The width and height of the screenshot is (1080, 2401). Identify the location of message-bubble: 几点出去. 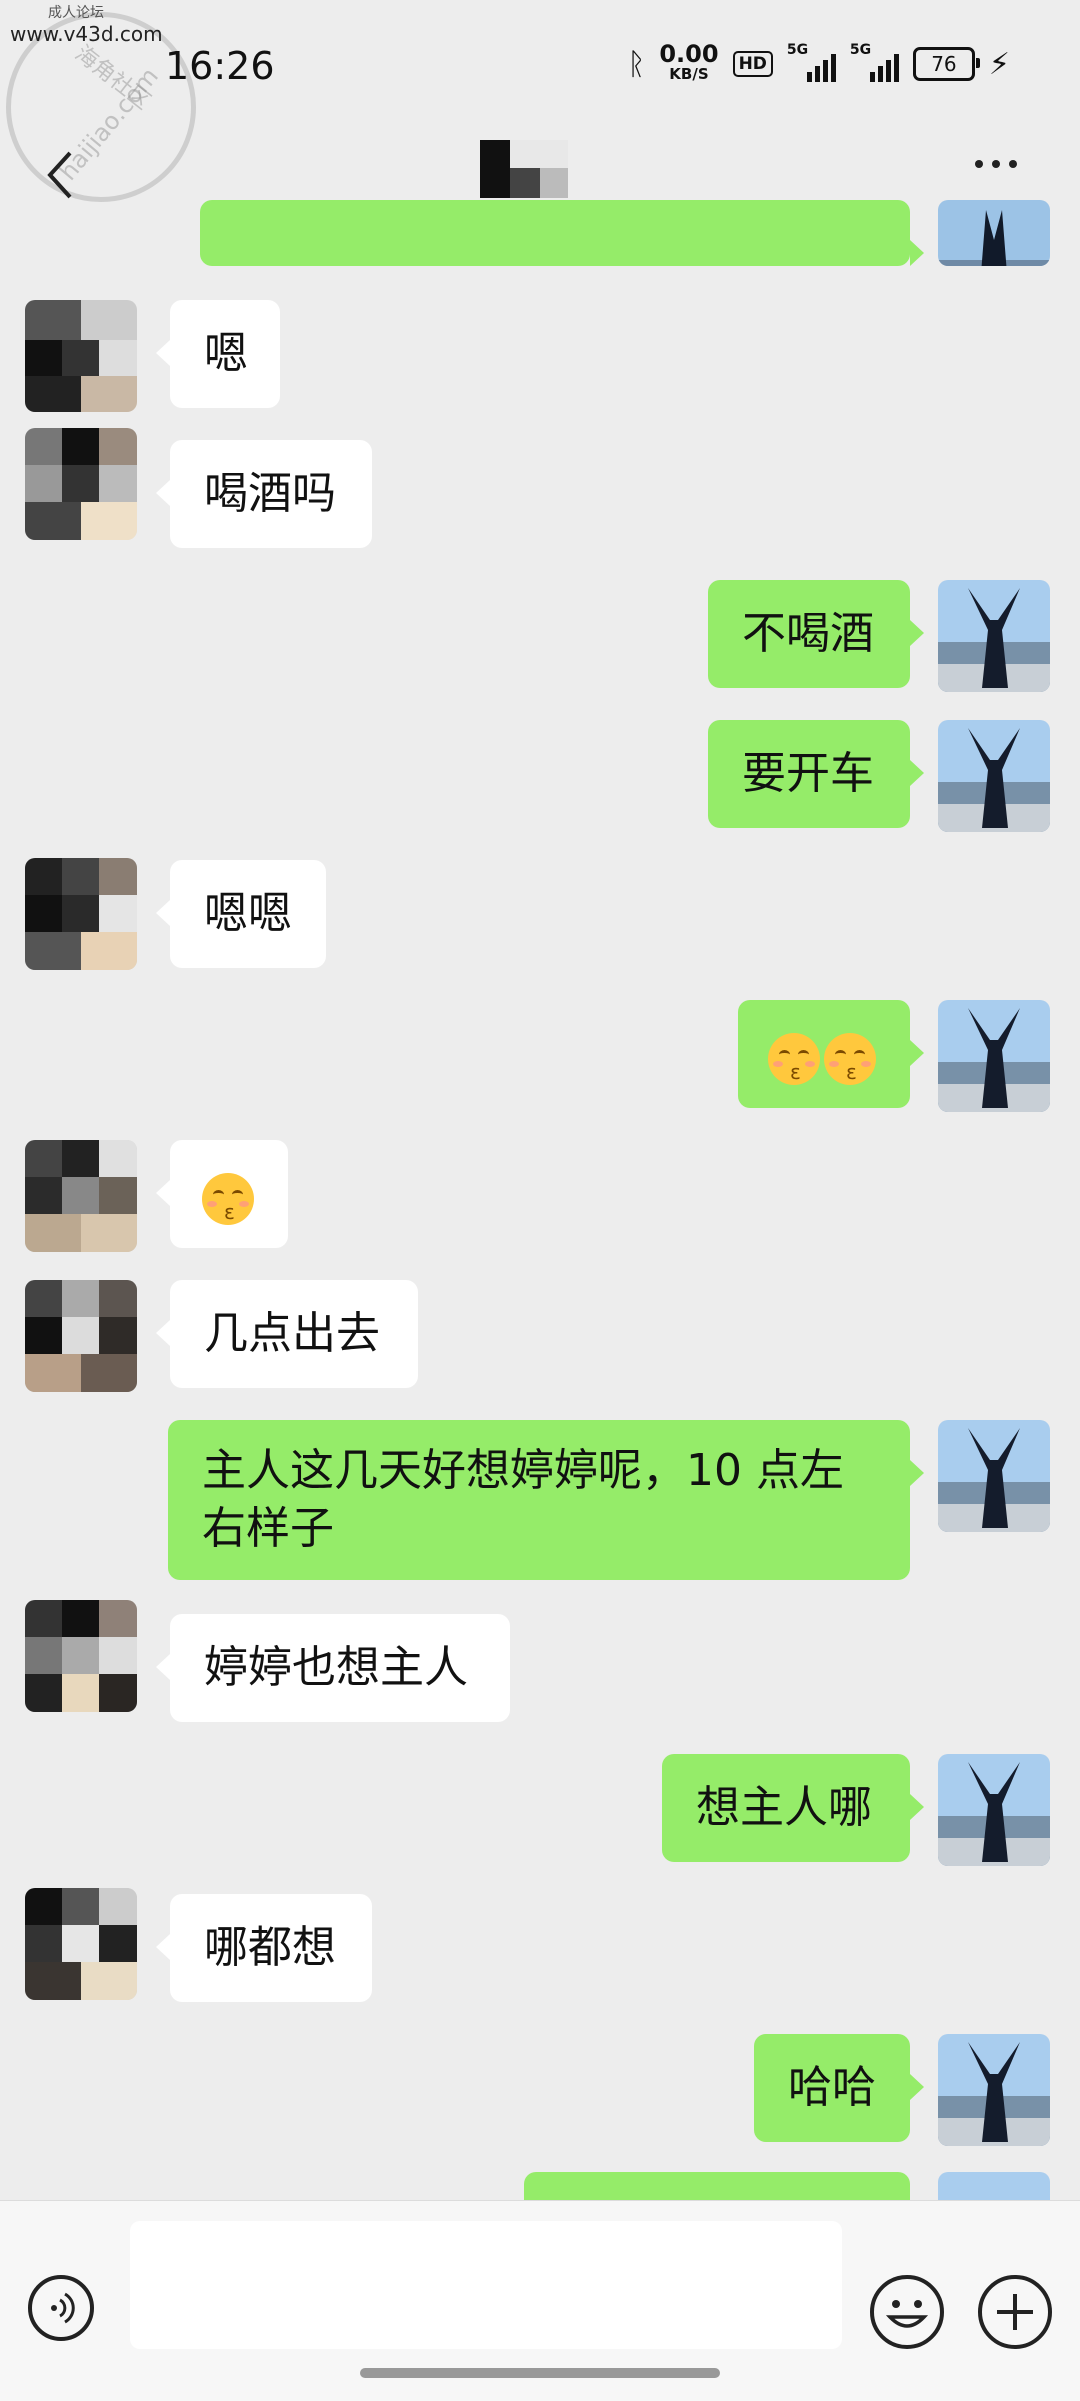
(287, 1334).